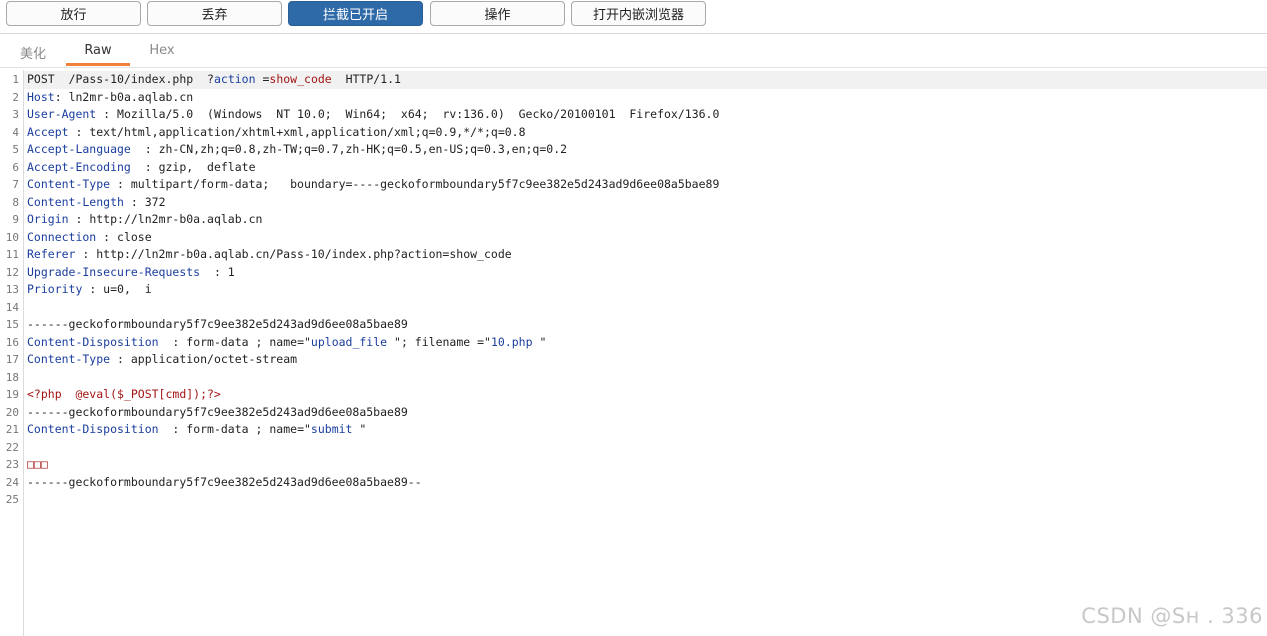 Image resolution: width=1267 pixels, height=636 pixels. I want to click on tab-pretty: 美化, so click(33, 54).